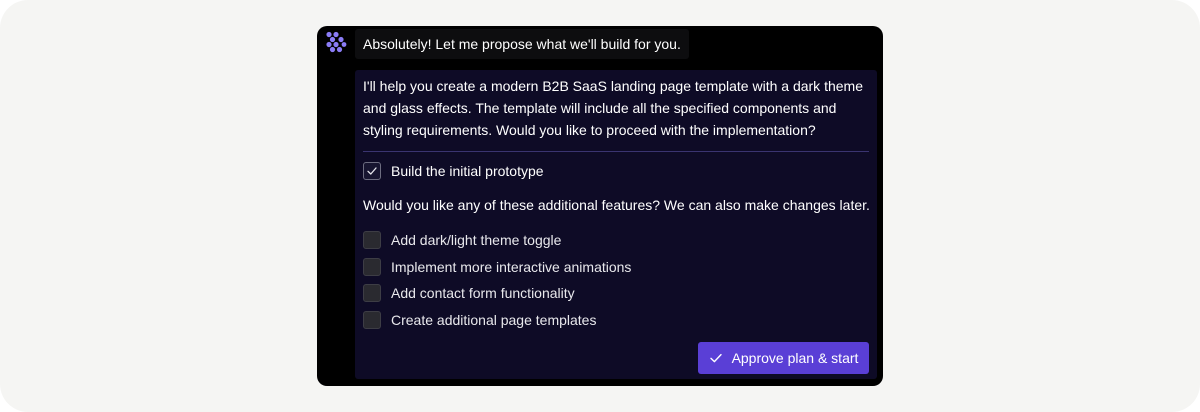  I want to click on approve-plan-button: Approve plan & start, so click(783, 358).